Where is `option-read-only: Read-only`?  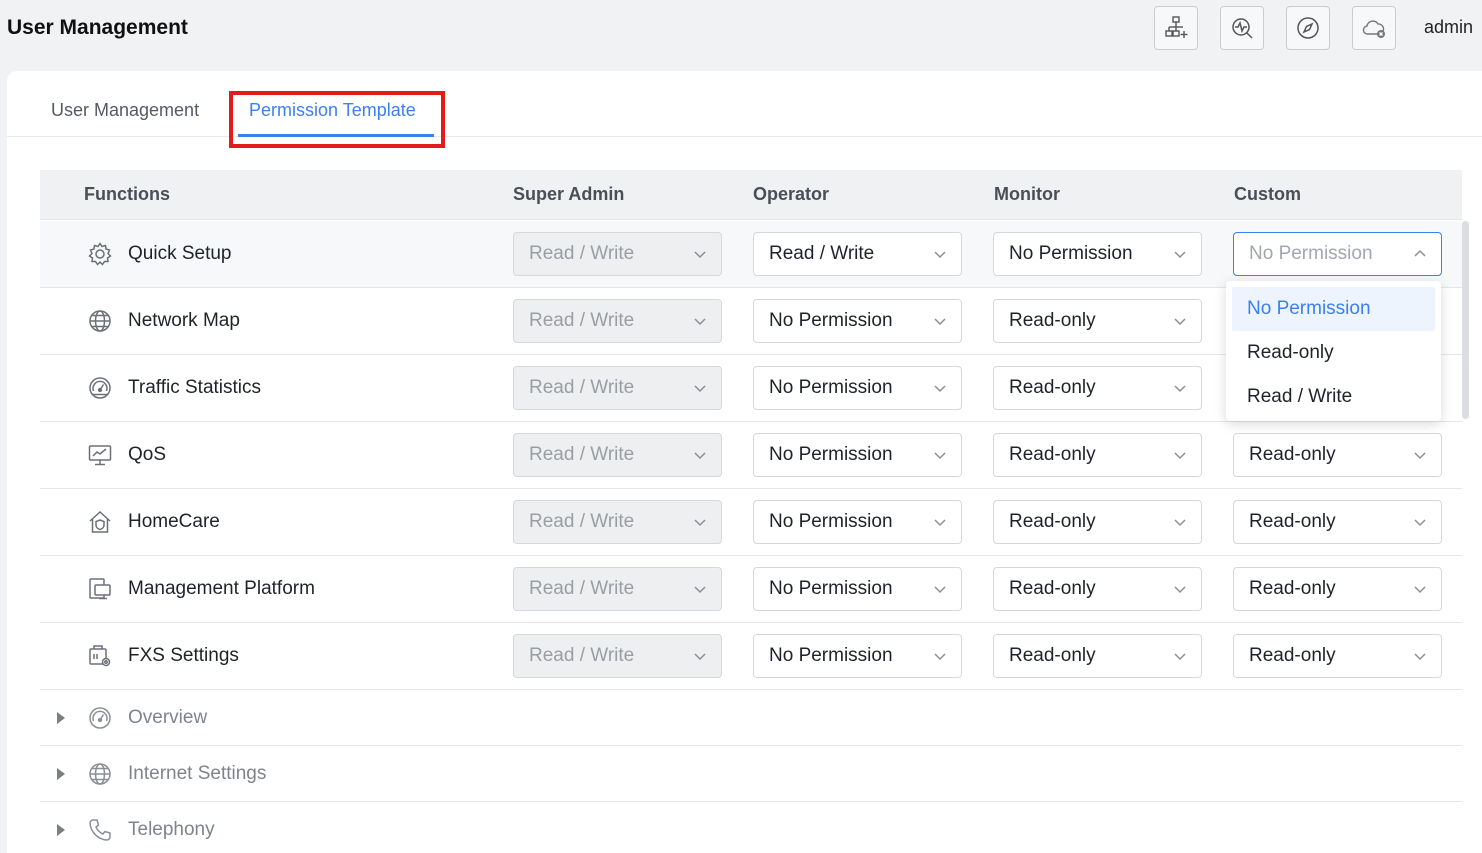
option-read-only: Read-only is located at coordinates (1333, 353).